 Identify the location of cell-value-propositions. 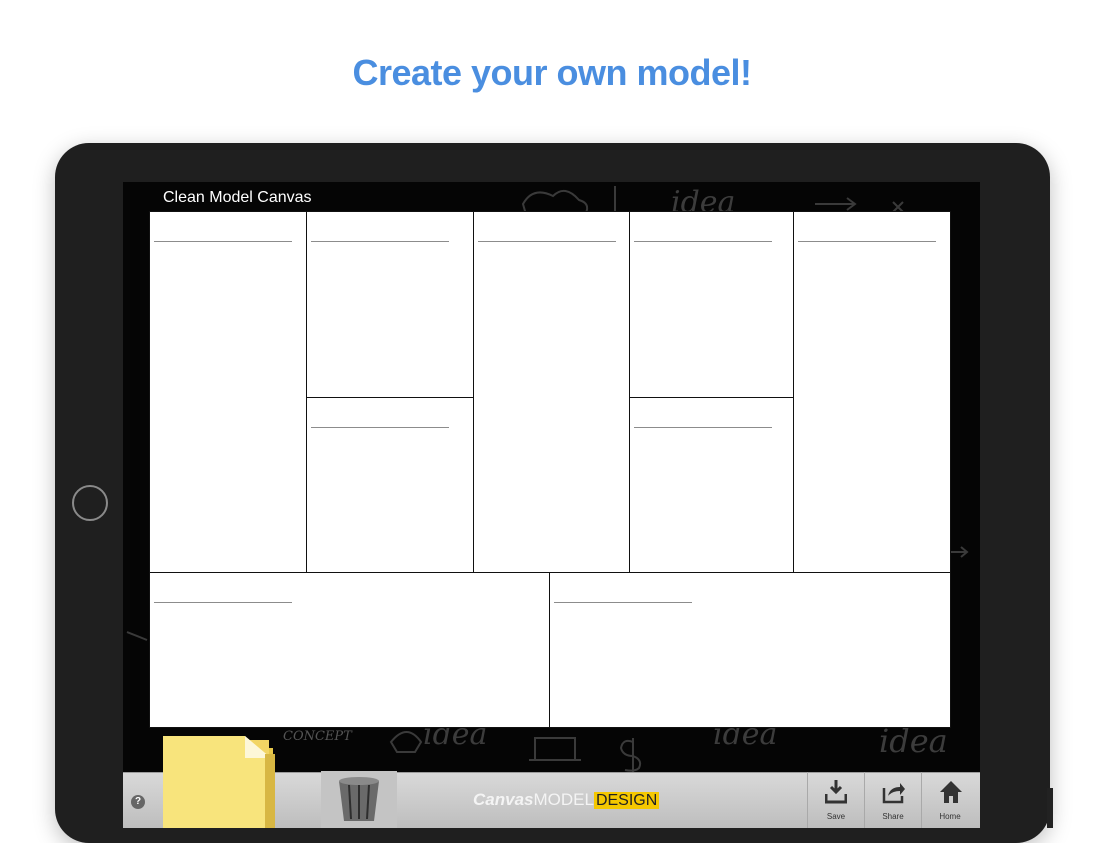
(551, 392).